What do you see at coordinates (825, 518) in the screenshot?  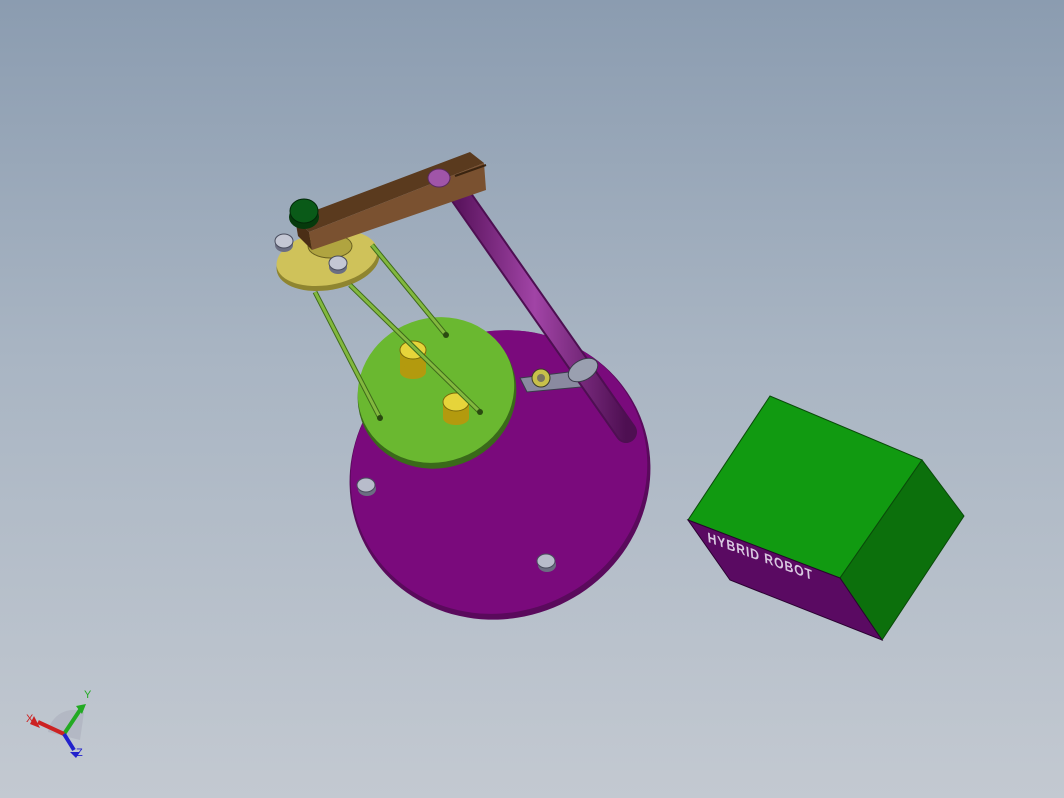 I see `green-box: HYBRID ROBOT` at bounding box center [825, 518].